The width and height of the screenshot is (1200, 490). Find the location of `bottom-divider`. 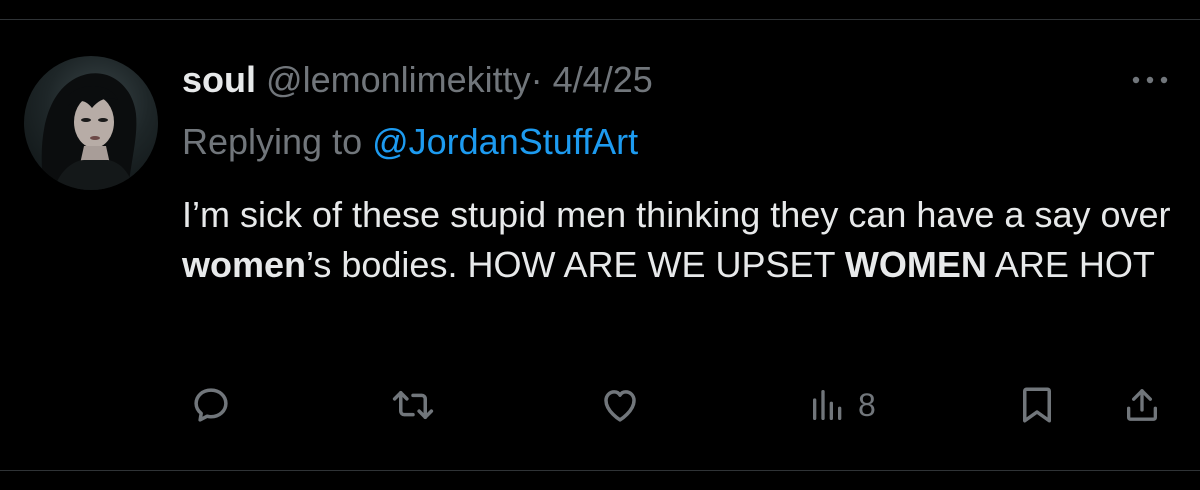

bottom-divider is located at coordinates (600, 480).